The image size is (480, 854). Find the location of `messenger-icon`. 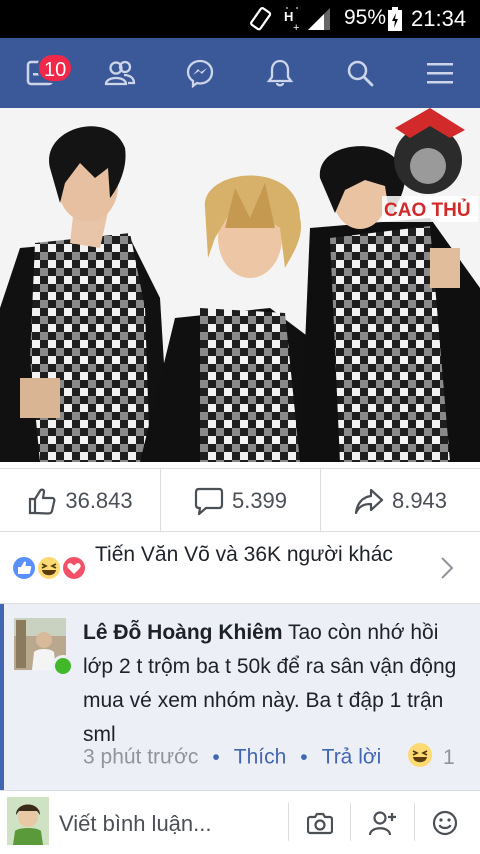

messenger-icon is located at coordinates (200, 73).